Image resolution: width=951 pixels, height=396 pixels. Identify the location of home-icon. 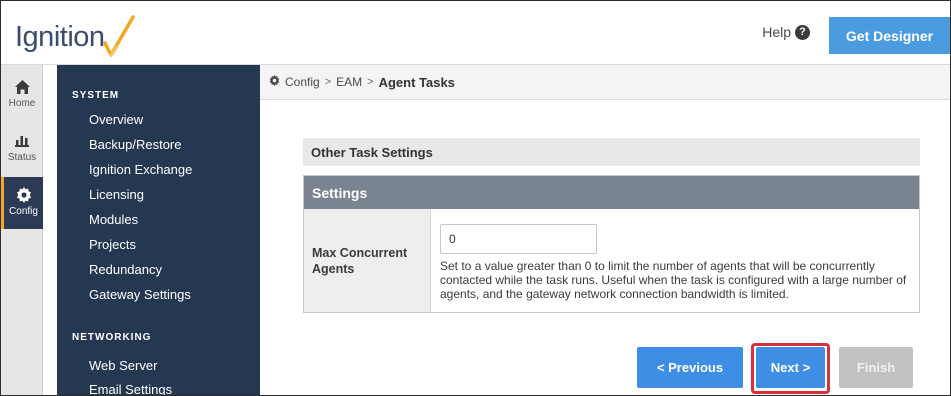
(22, 87).